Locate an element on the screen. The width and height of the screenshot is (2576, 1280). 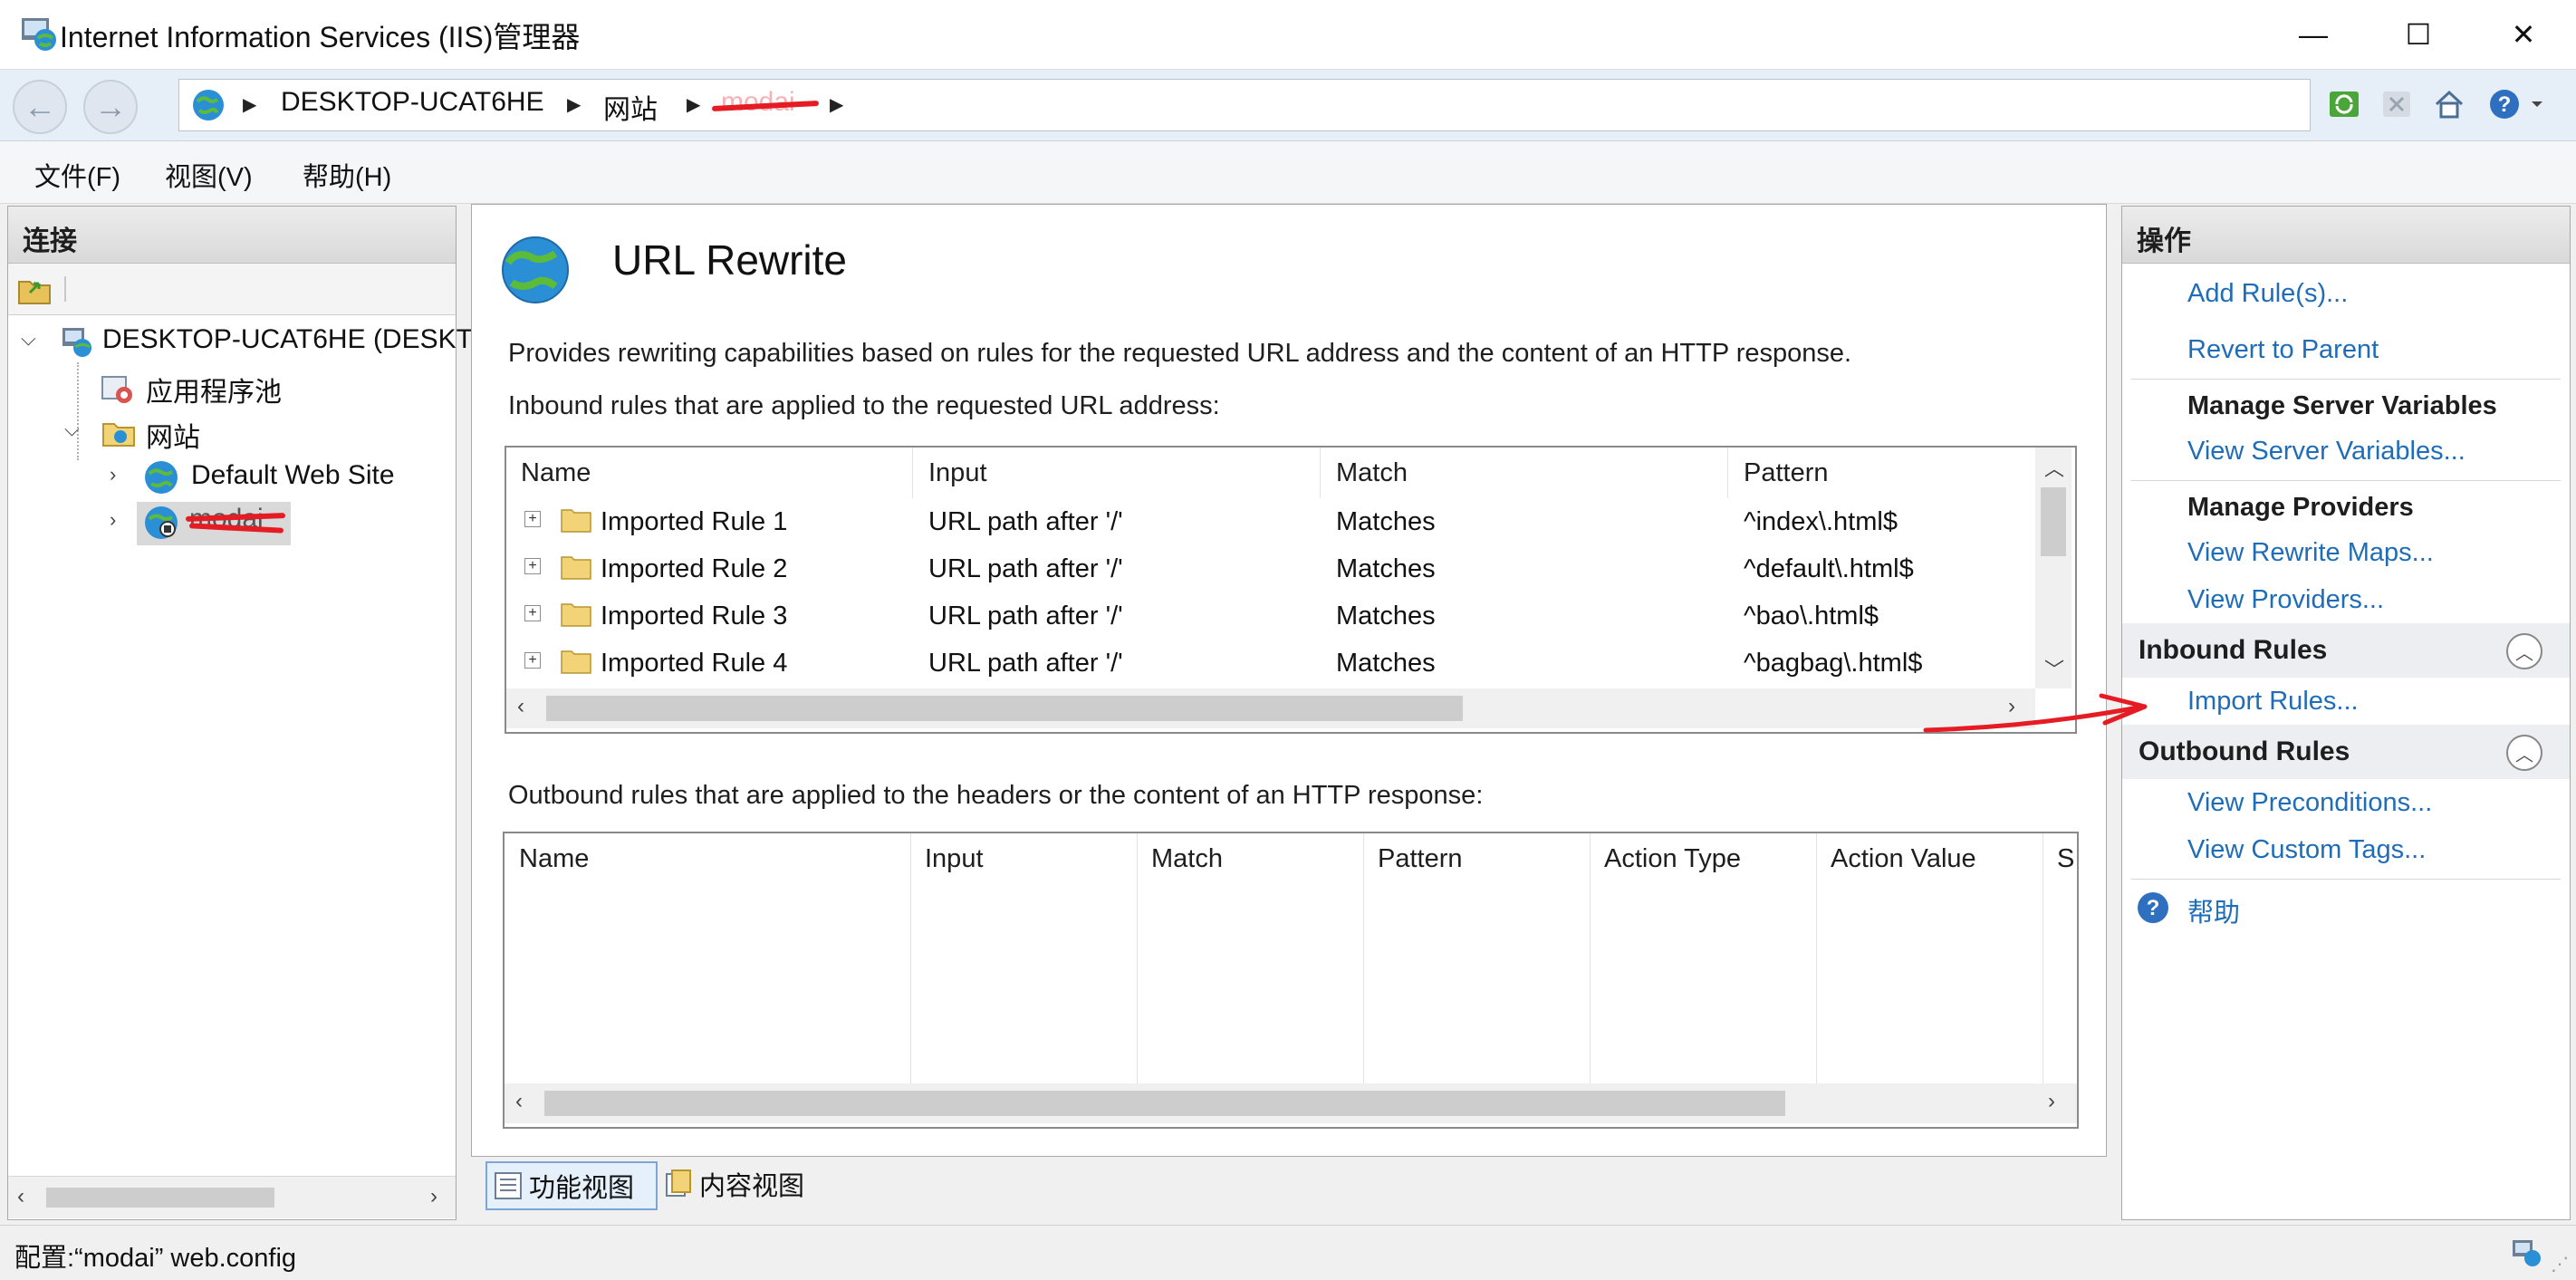
help-icon: ? is located at coordinates (2153, 908).